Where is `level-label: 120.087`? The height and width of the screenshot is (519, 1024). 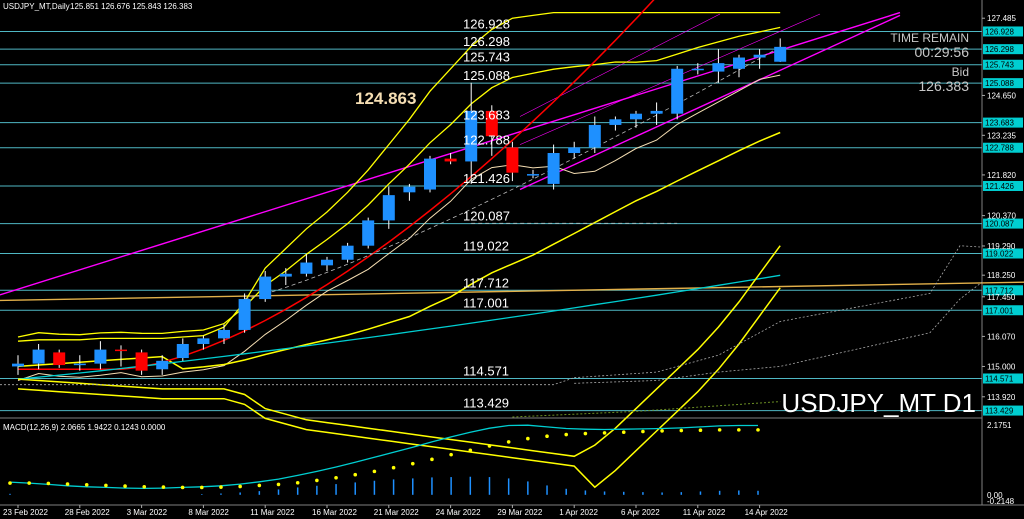 level-label: 120.087 is located at coordinates (486, 216).